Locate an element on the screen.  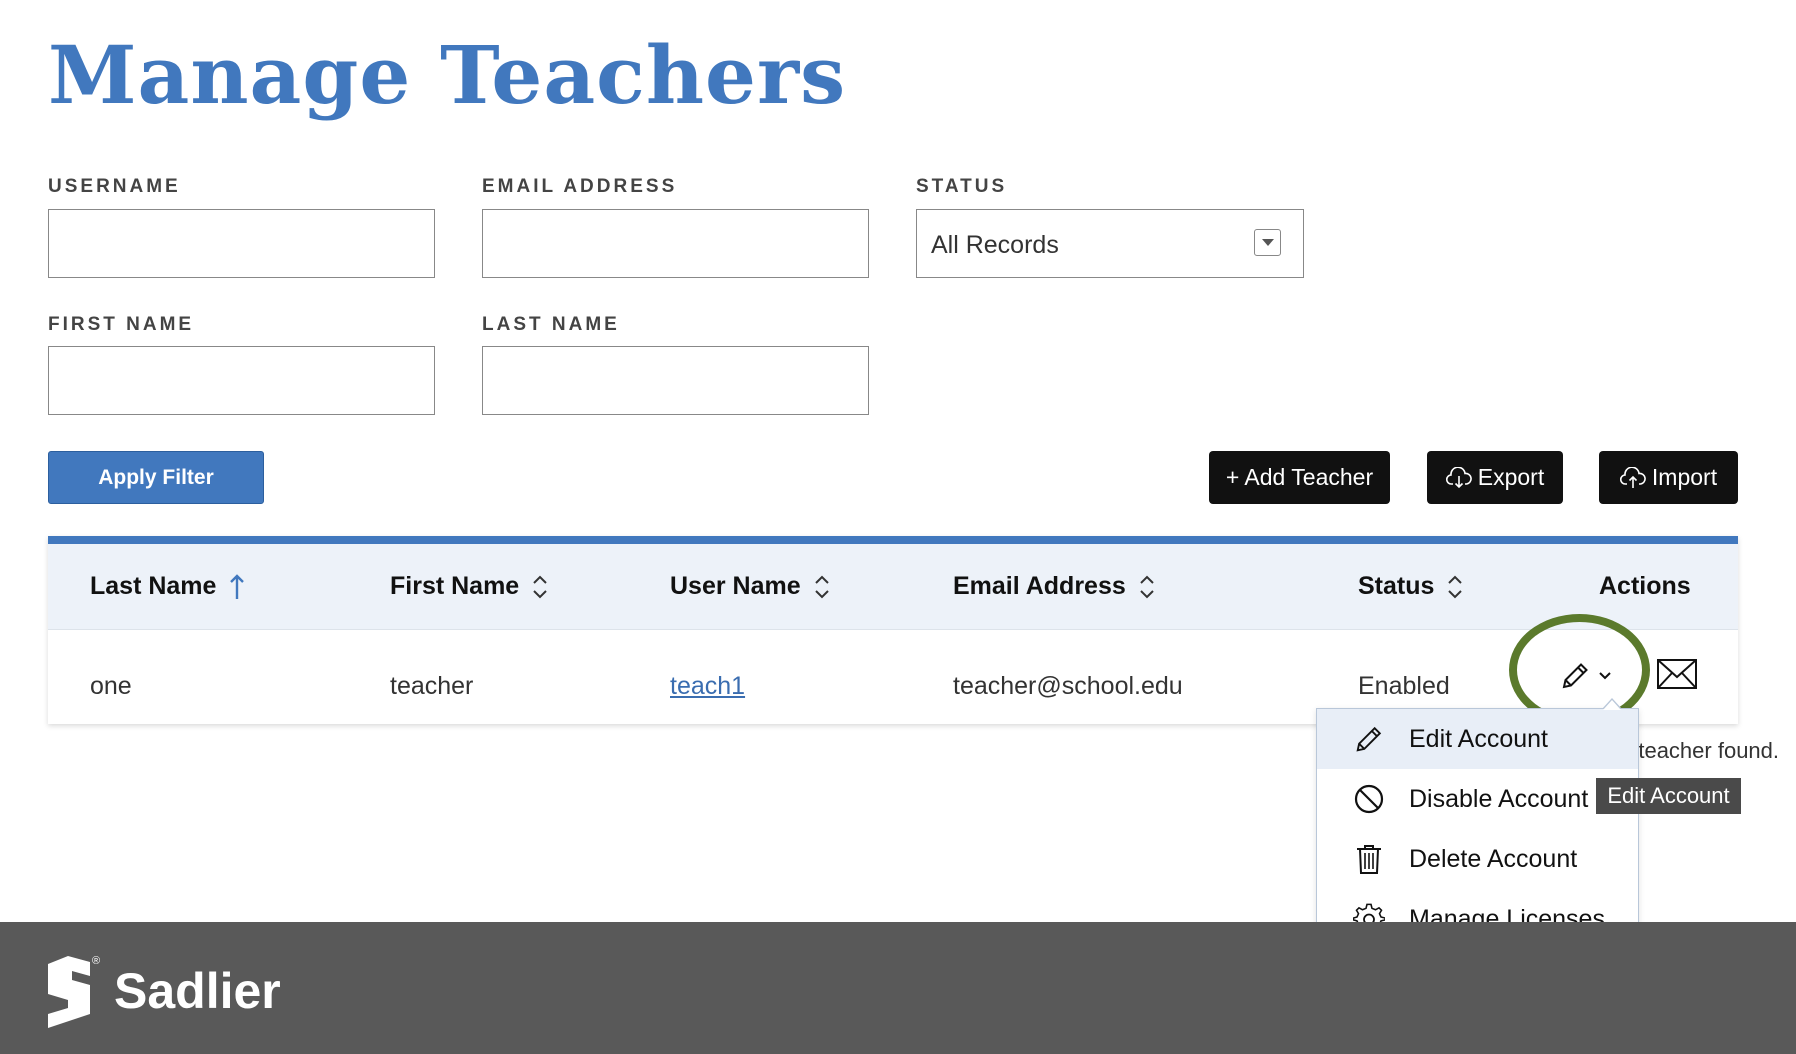
column-header-email-address: Email Address is located at coordinates (1054, 586).